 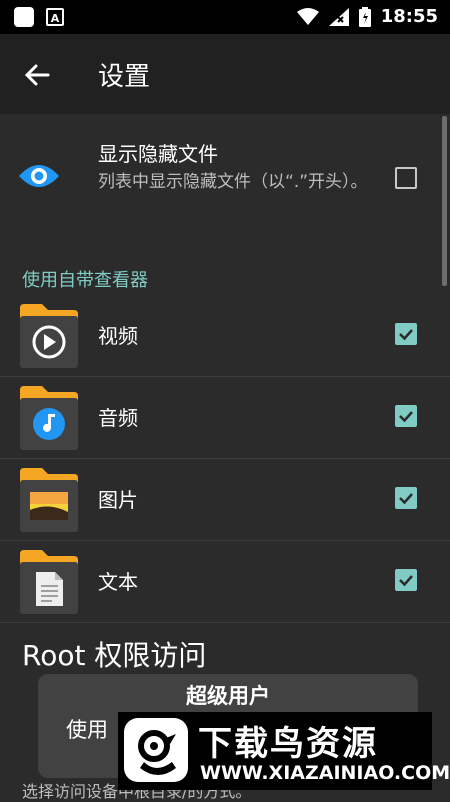 I want to click on superuser-card-text: 使用, so click(x=87, y=730).